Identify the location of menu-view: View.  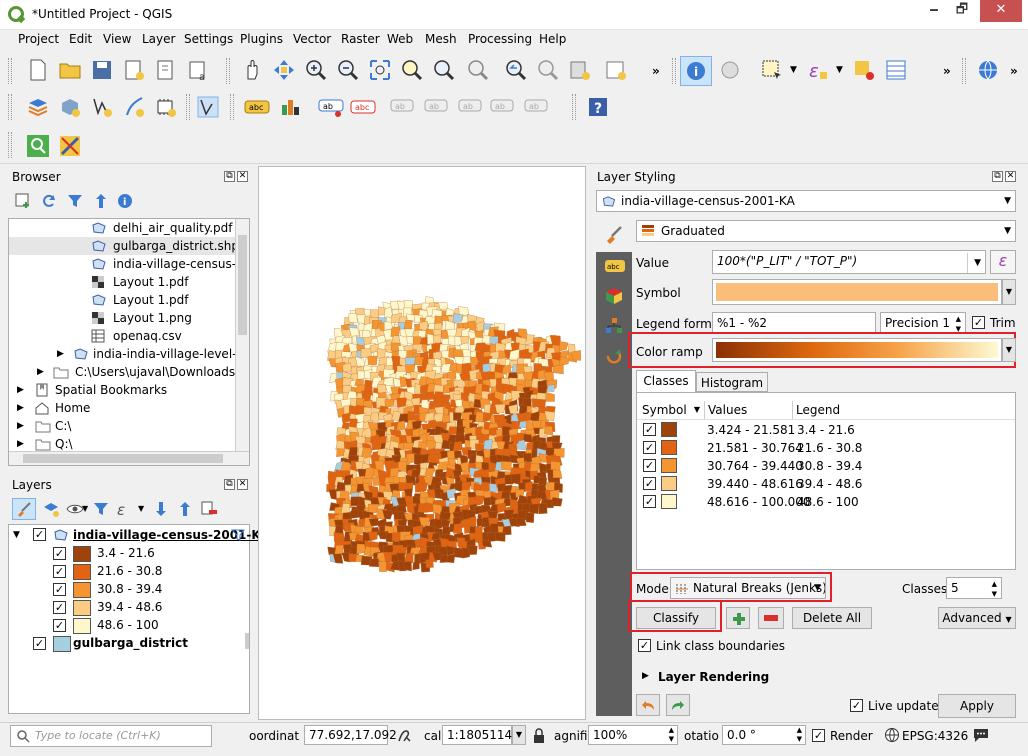
(117, 39).